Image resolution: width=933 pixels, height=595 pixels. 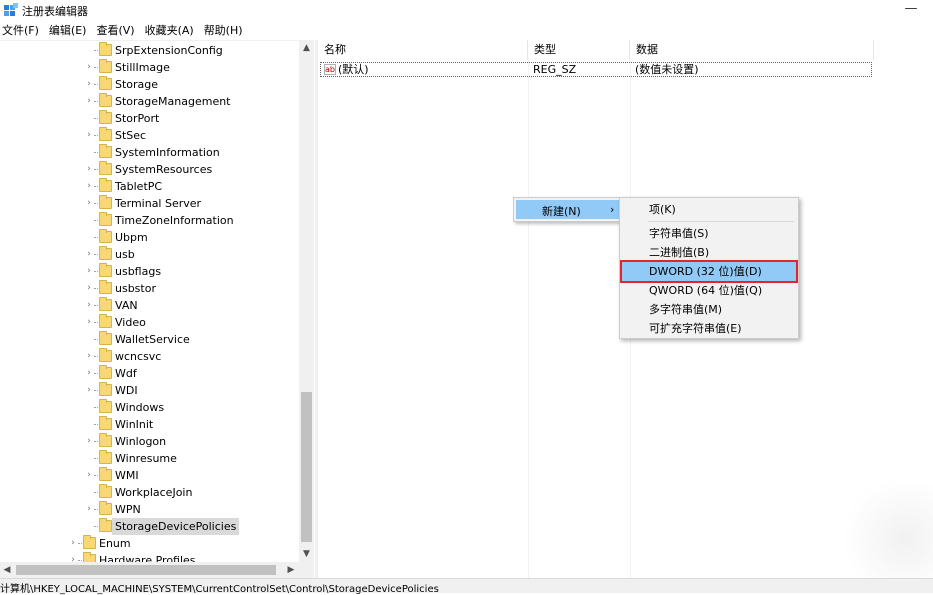 I want to click on menu-file: 文件(F), so click(x=22, y=31).